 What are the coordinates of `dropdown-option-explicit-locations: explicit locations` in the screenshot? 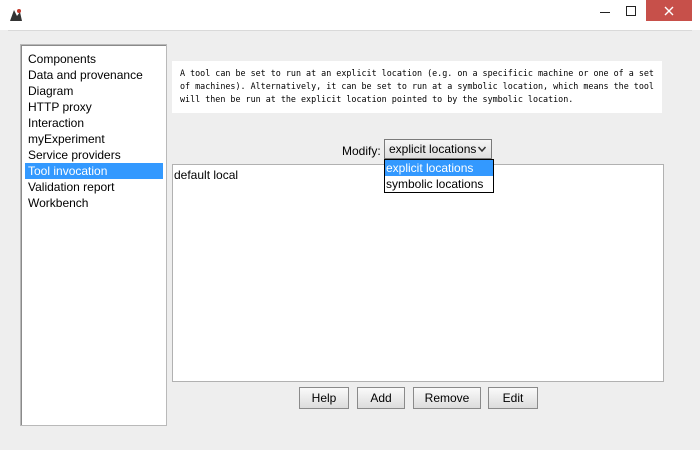 It's located at (439, 168).